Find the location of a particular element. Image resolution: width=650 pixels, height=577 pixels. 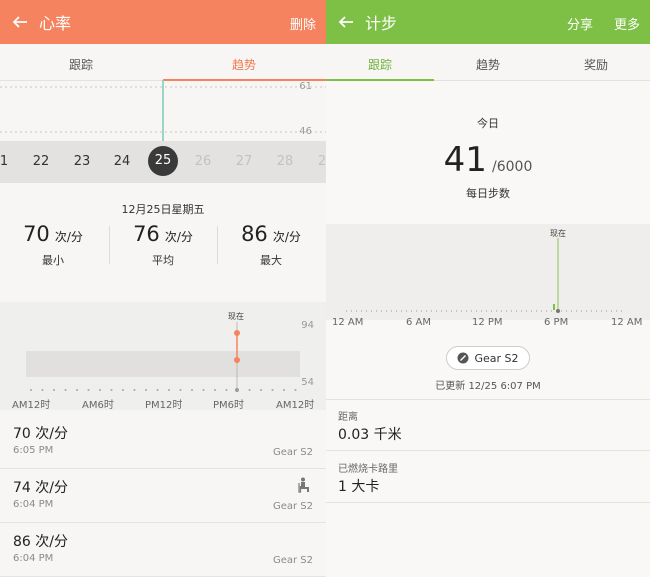

list-item: 70 次/分 6:05 PM Gear S2 is located at coordinates (163, 442).